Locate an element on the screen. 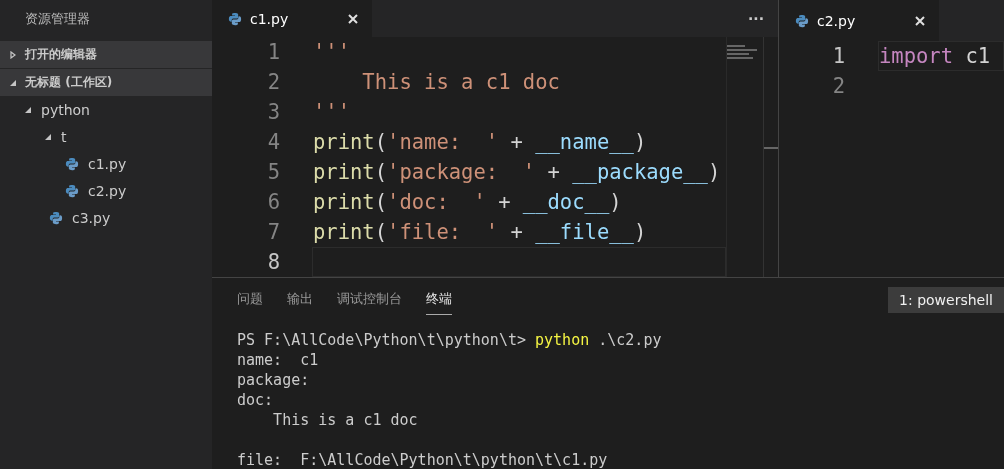  line-number: 3 is located at coordinates (273, 112).